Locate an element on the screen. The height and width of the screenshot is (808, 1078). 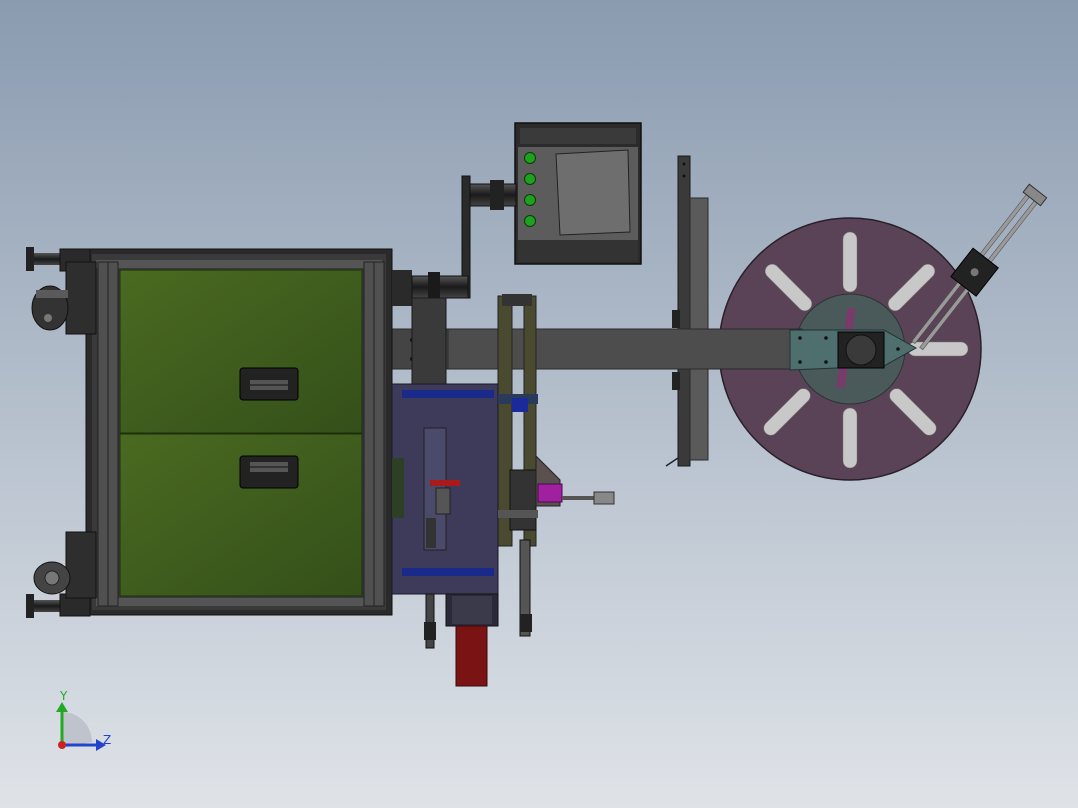
servo-motor is located at coordinates (471, 656).